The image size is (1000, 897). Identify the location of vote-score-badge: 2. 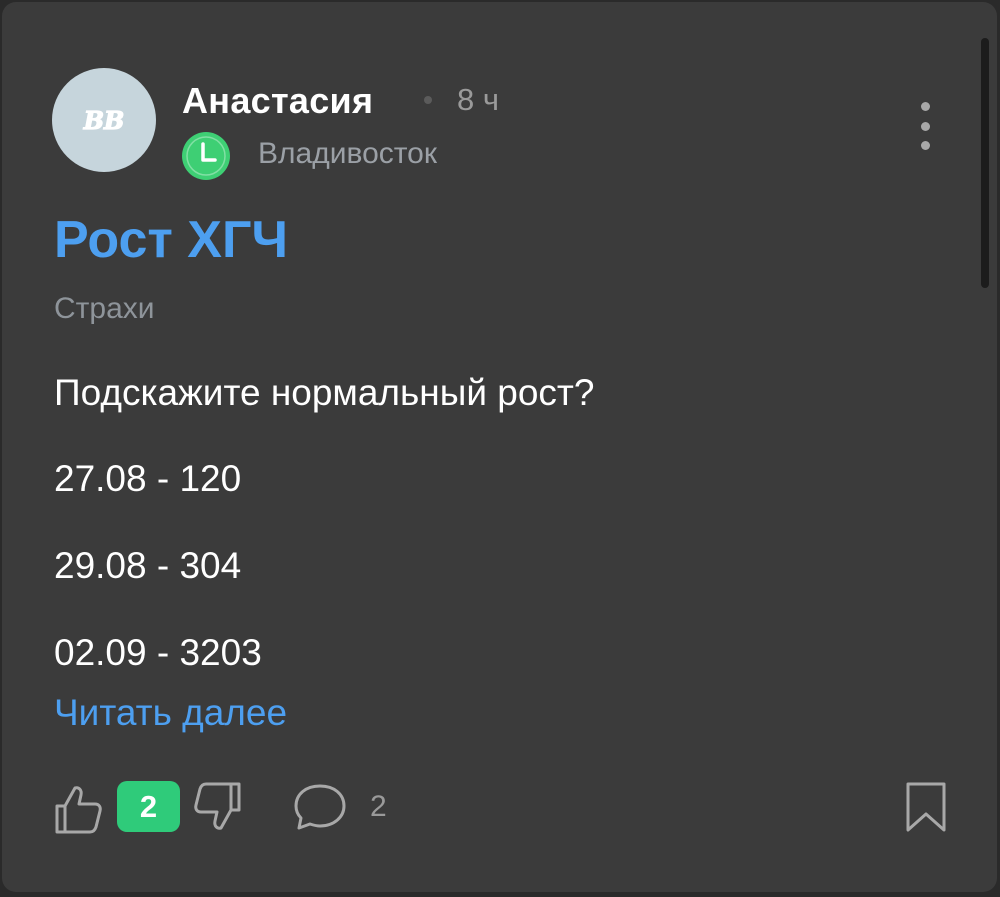
(148, 806).